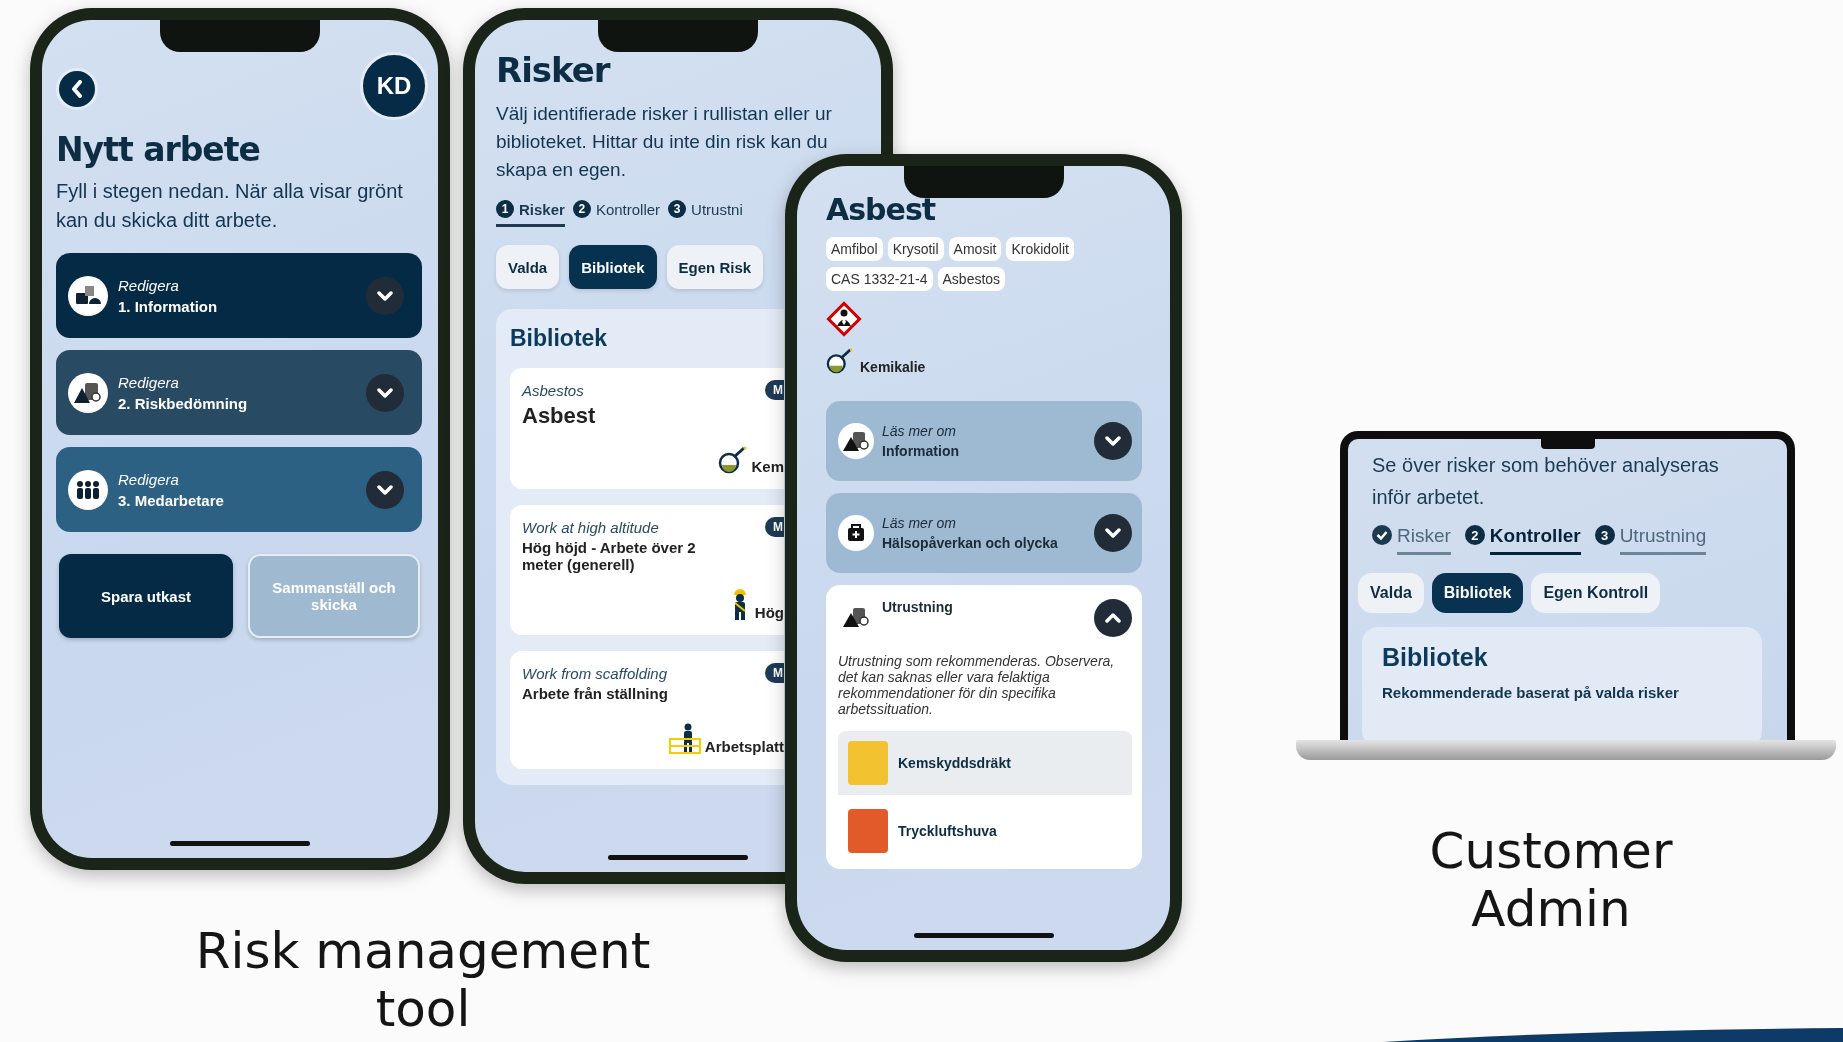  What do you see at coordinates (893, 367) in the screenshot?
I see `category-label: Kemikalie` at bounding box center [893, 367].